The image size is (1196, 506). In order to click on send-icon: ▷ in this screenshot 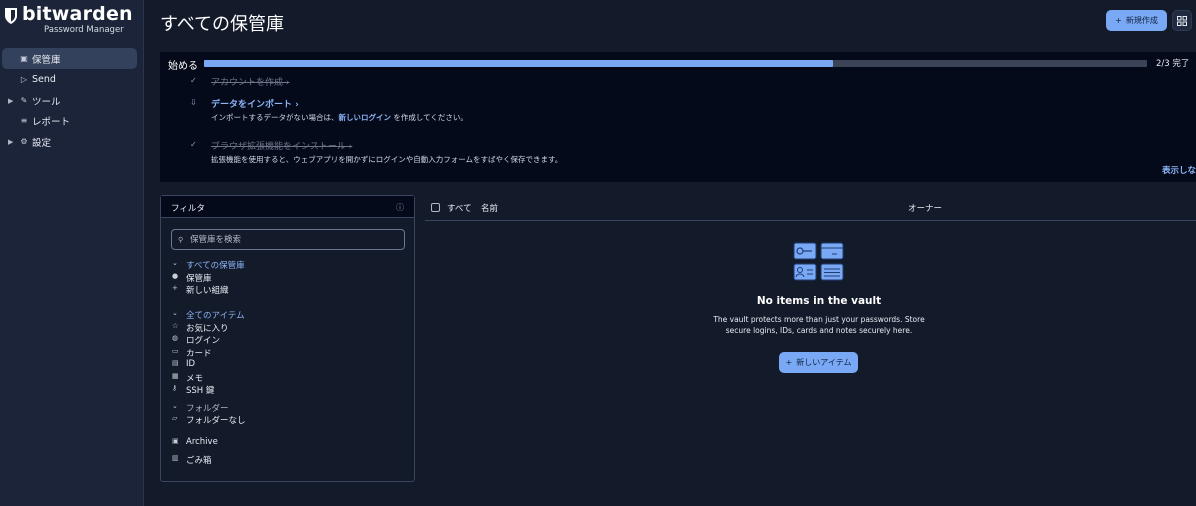, I will do `click(24, 79)`.